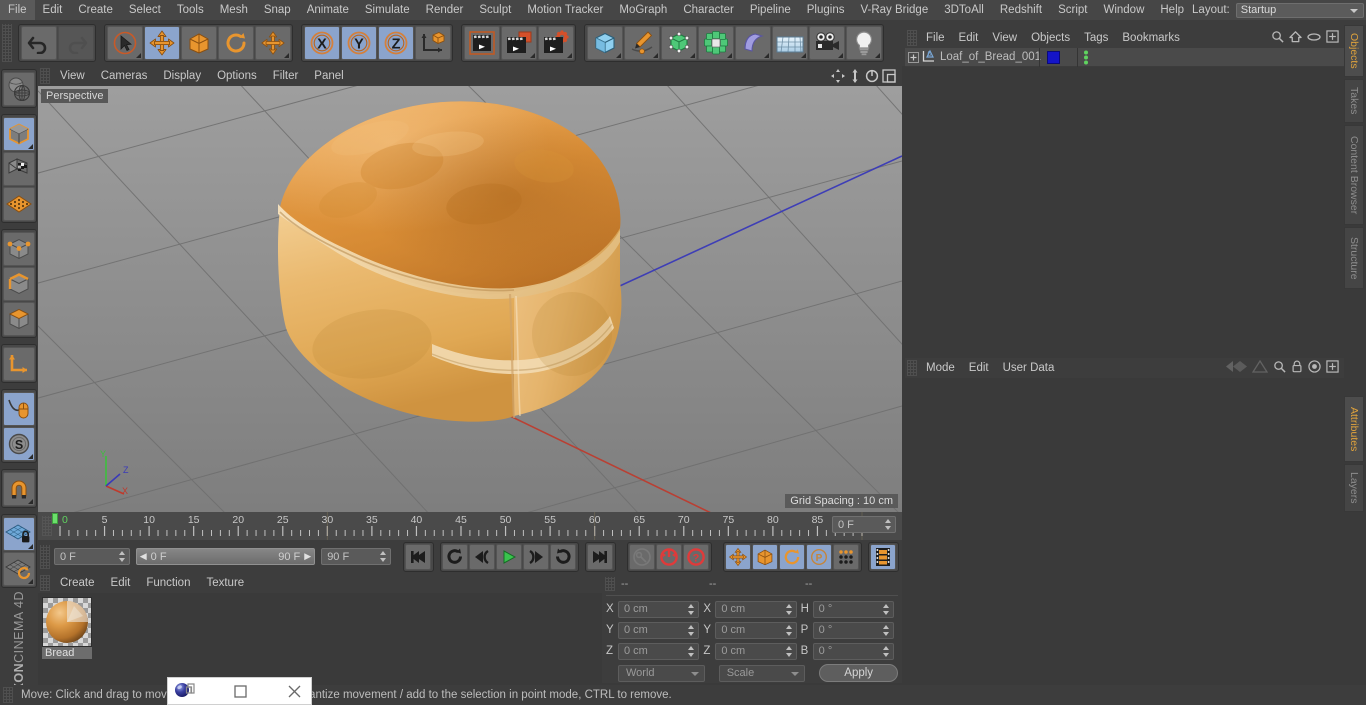  What do you see at coordinates (762, 673) in the screenshot?
I see `size-mode-dropdown: Scale` at bounding box center [762, 673].